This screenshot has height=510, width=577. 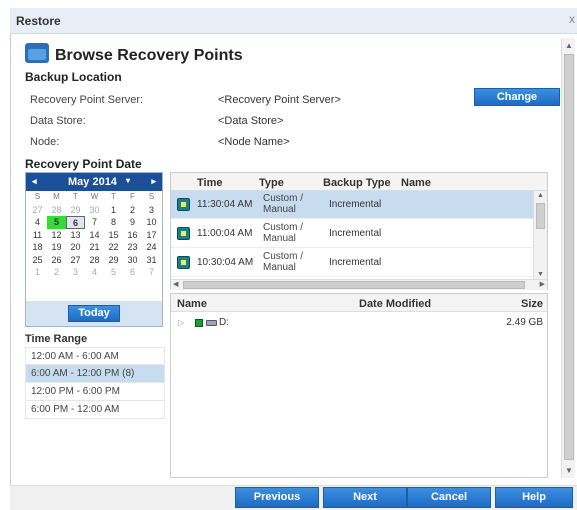 What do you see at coordinates (365, 497) in the screenshot?
I see `next-button: Next` at bounding box center [365, 497].